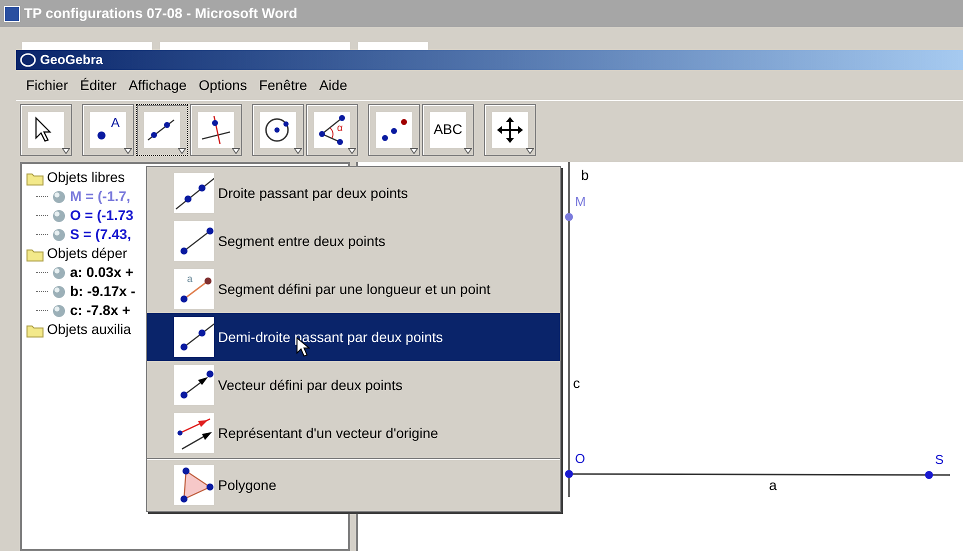  Describe the element at coordinates (773, 485) in the screenshot. I see `line-label: a` at that location.